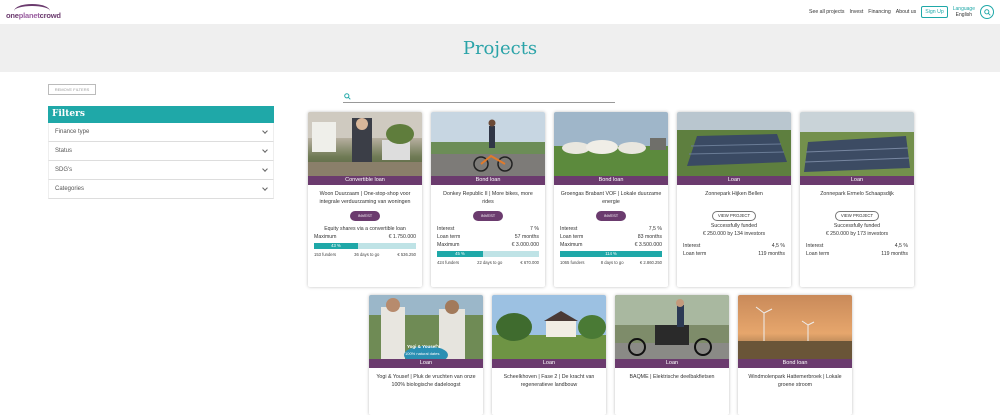  I want to click on page-banner: Projects, so click(500, 48).